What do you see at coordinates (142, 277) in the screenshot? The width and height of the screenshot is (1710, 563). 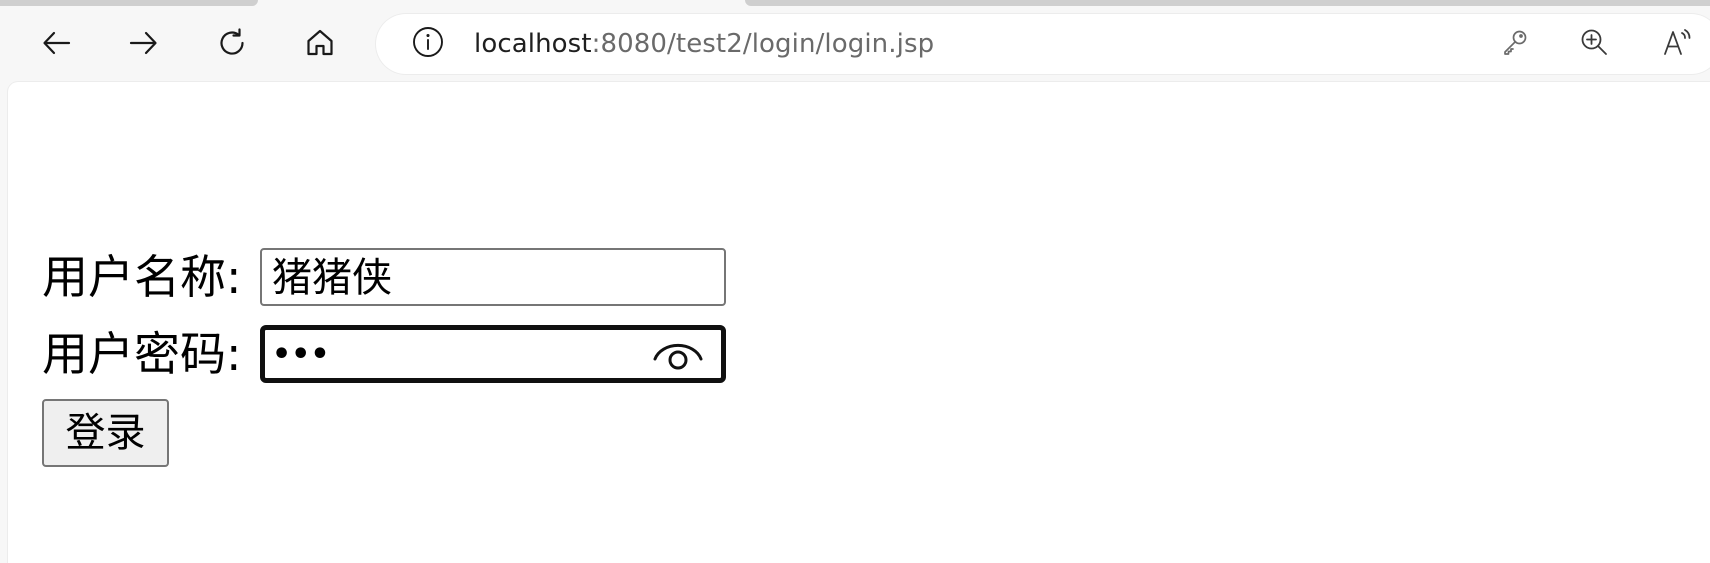 I see `username-label: 用户名称:` at bounding box center [142, 277].